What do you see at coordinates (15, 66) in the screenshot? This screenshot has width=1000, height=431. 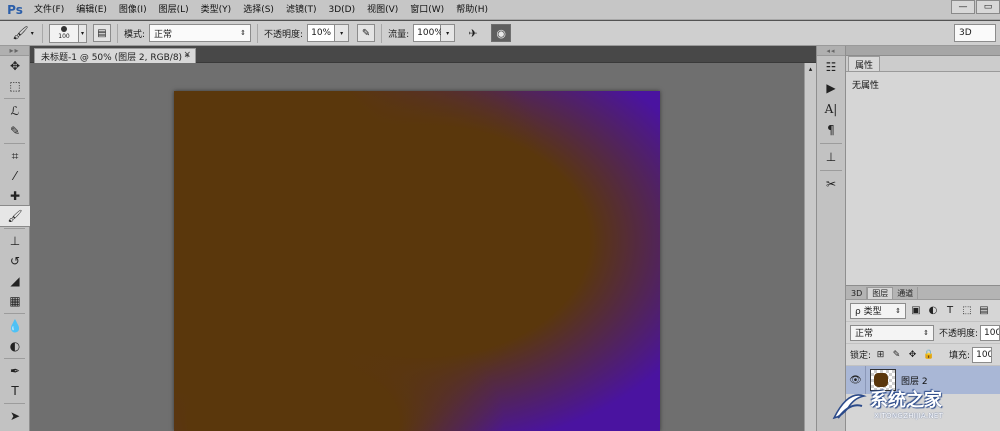 I see `move-tool: ✥` at bounding box center [15, 66].